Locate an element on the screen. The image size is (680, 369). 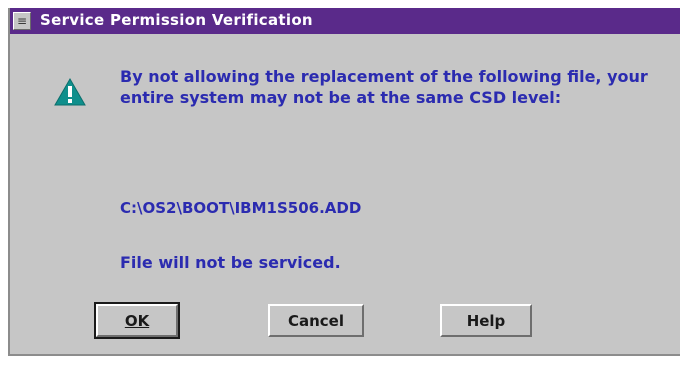
help-button-label: Help is located at coordinates (486, 320).